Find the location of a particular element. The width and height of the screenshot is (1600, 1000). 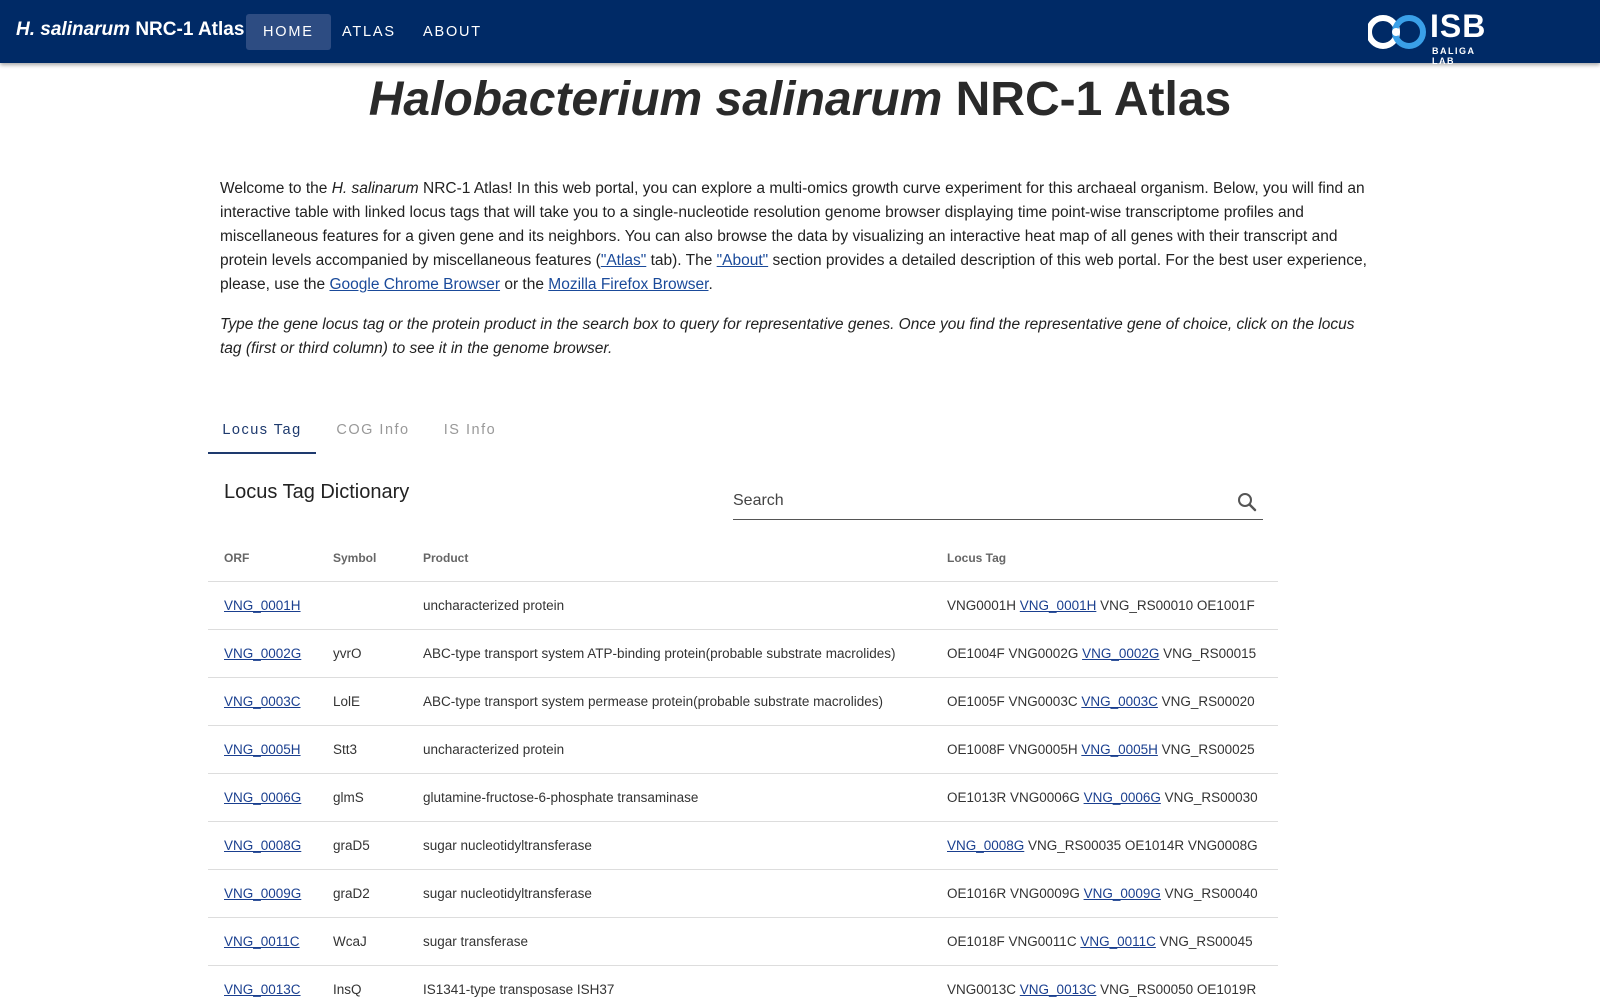

product-cell: sugar transferase is located at coordinates (476, 941).